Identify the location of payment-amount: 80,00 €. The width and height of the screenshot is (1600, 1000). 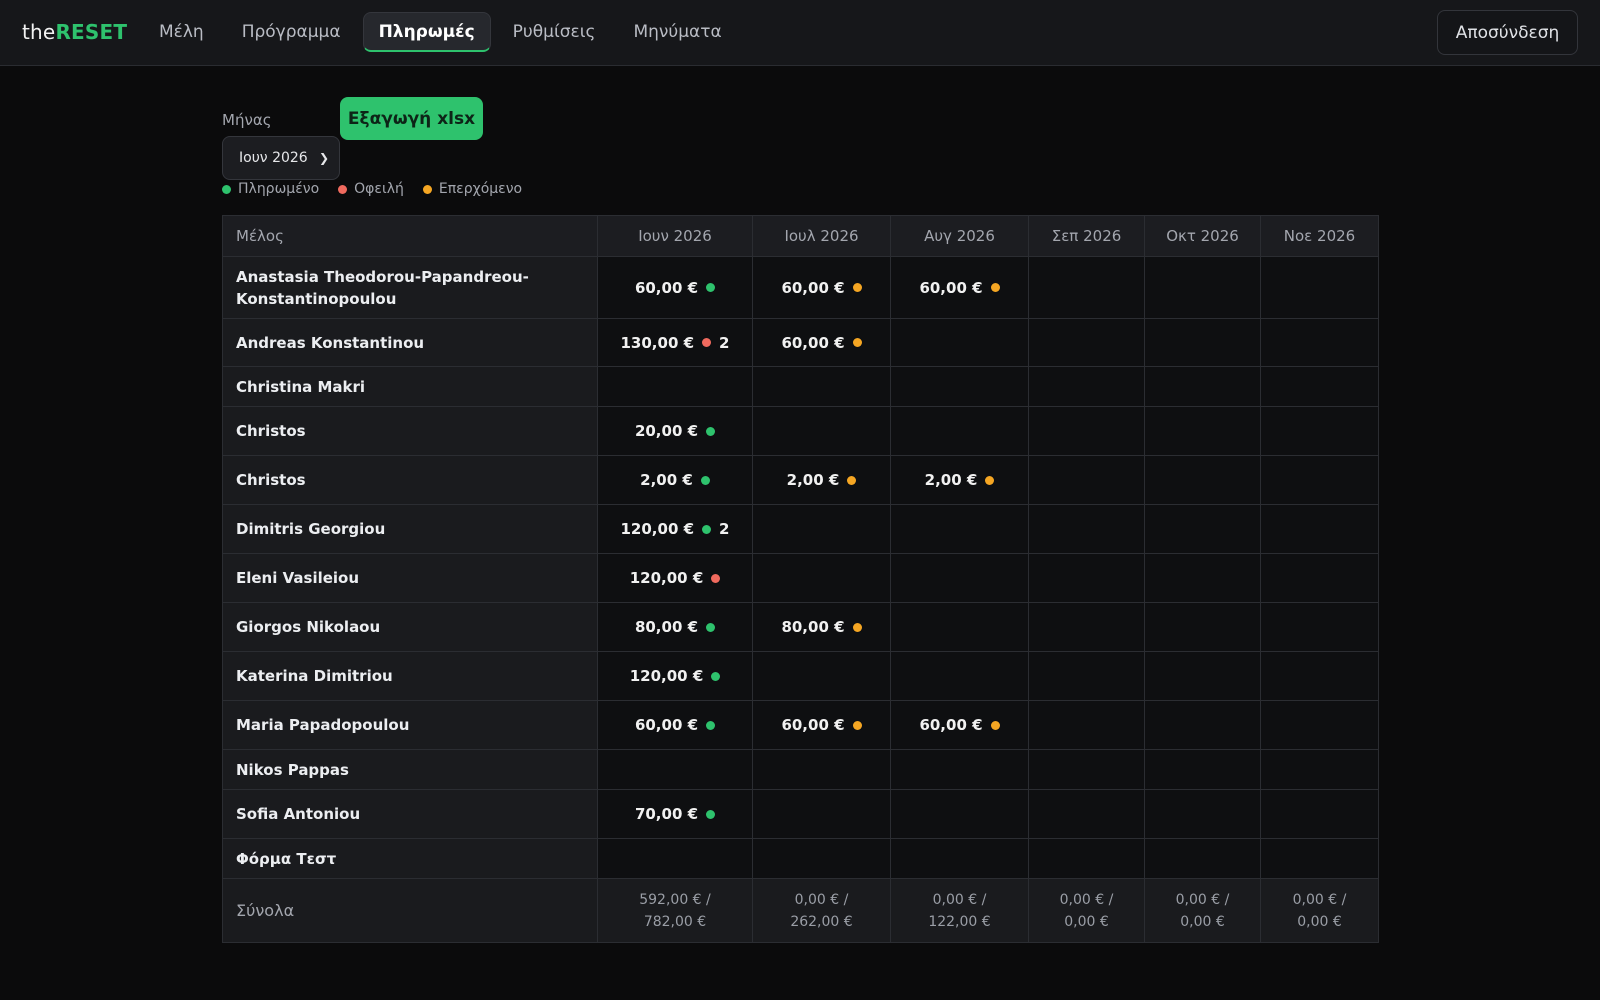
(813, 627).